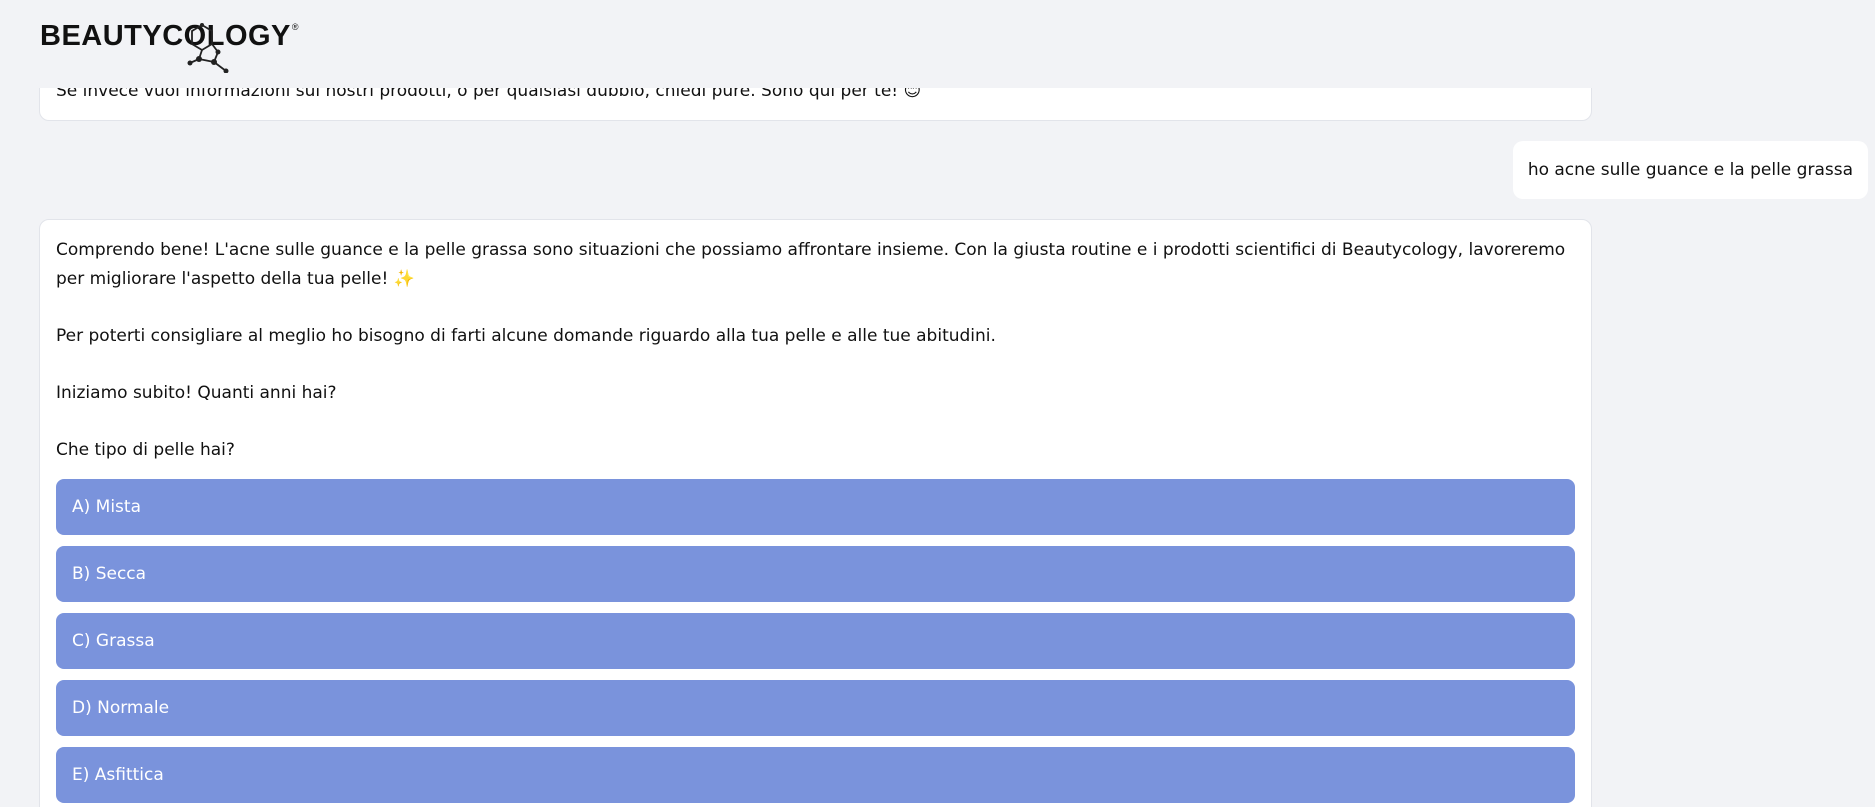  I want to click on logo-registered-mark: ®, so click(295, 27).